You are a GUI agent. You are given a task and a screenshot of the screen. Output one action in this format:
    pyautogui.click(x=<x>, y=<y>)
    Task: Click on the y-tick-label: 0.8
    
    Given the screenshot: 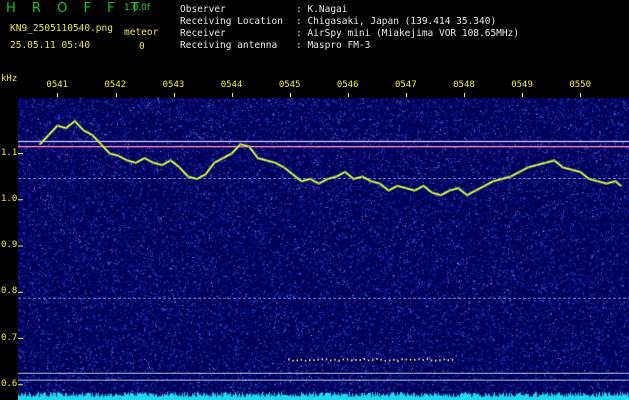 What is the action you would take?
    pyautogui.click(x=9, y=291)
    